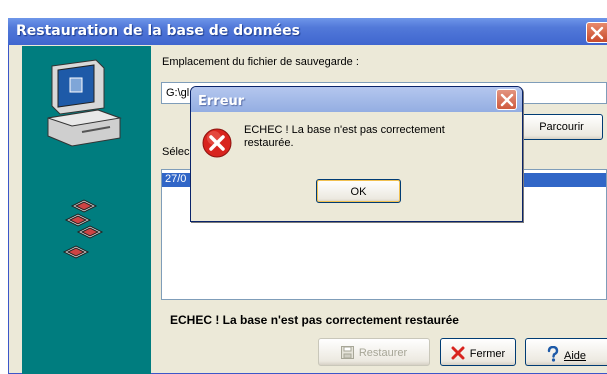 Image resolution: width=607 pixels, height=374 pixels. I want to click on ok-button: OK, so click(358, 191).